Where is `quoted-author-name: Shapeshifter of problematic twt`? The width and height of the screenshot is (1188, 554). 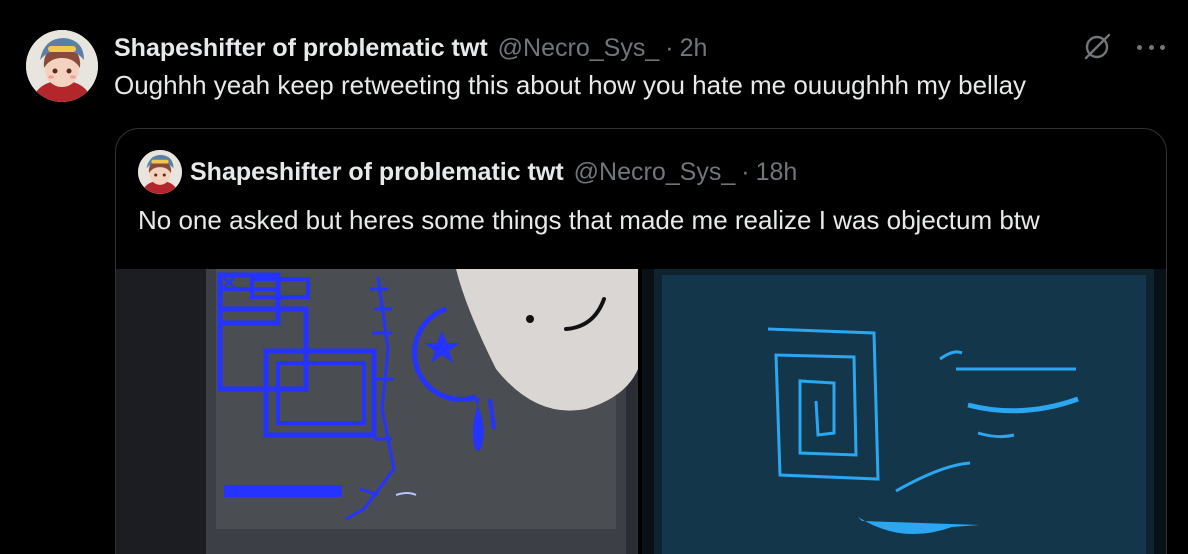
quoted-author-name: Shapeshifter of problematic twt is located at coordinates (377, 171).